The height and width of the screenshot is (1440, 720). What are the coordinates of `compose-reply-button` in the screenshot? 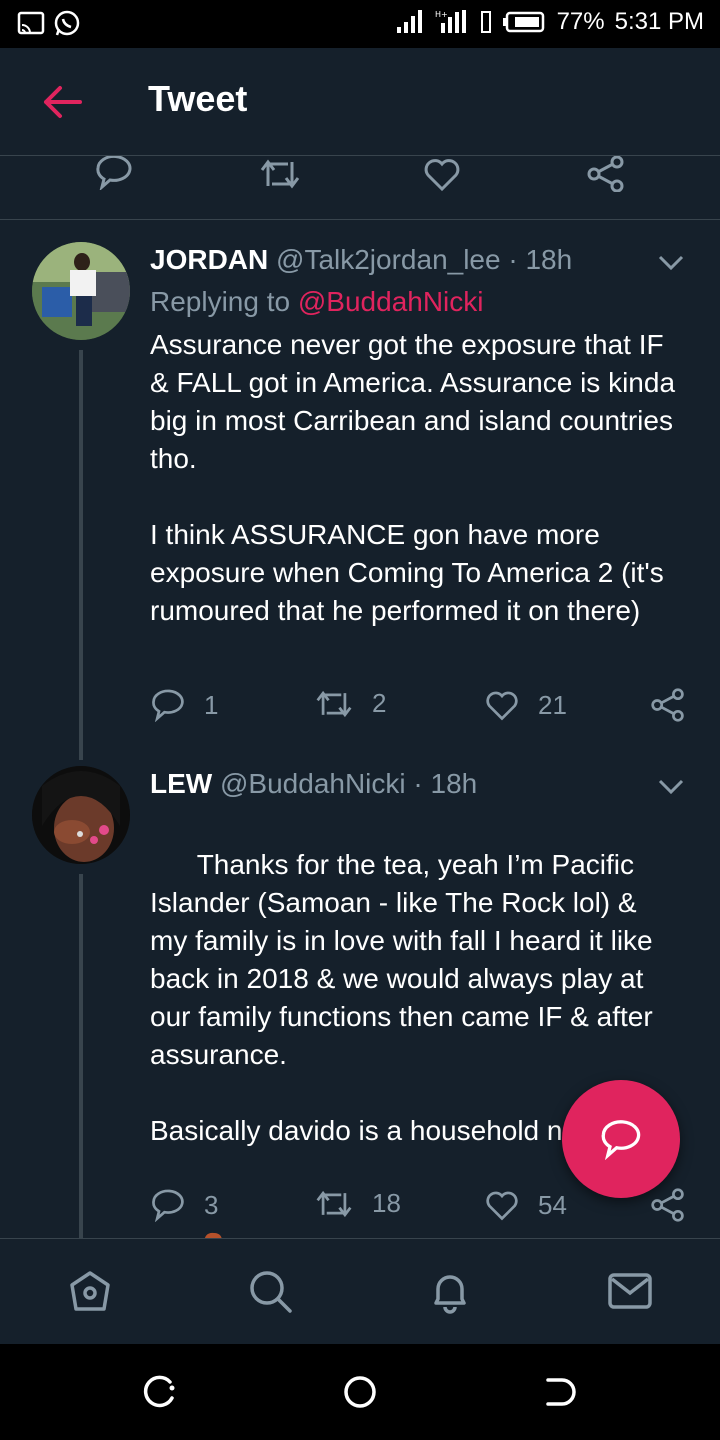 It's located at (621, 1139).